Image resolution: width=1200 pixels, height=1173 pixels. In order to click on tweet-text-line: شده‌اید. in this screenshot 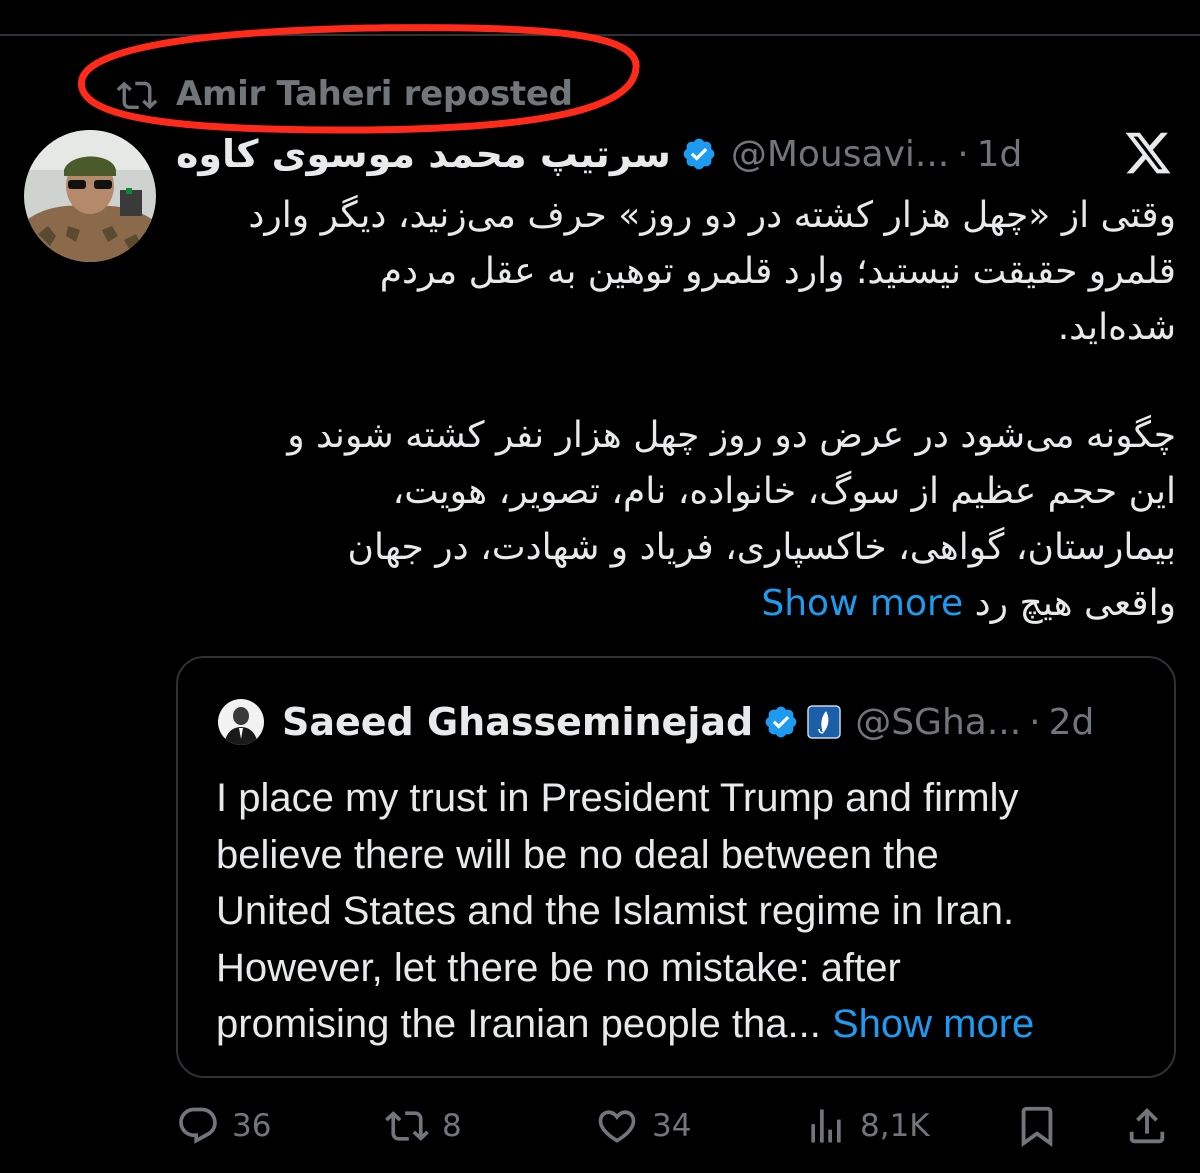, I will do `click(1116, 327)`.